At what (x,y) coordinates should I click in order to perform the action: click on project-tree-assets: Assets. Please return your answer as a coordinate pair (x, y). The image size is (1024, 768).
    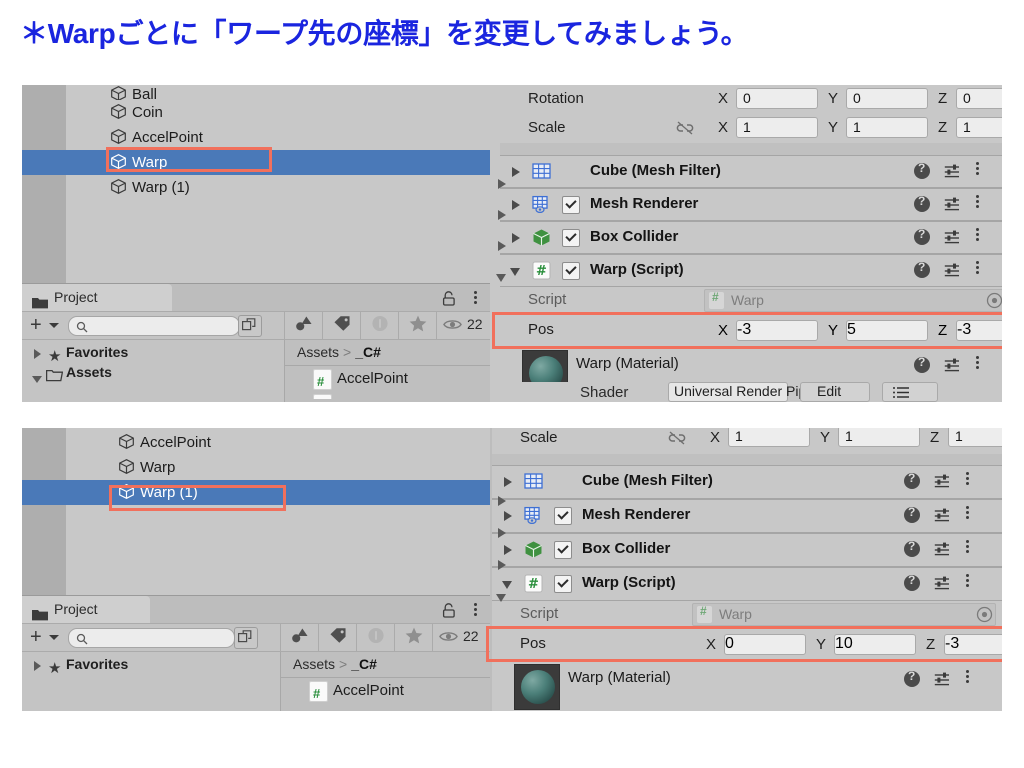
    Looking at the image, I should click on (153, 374).